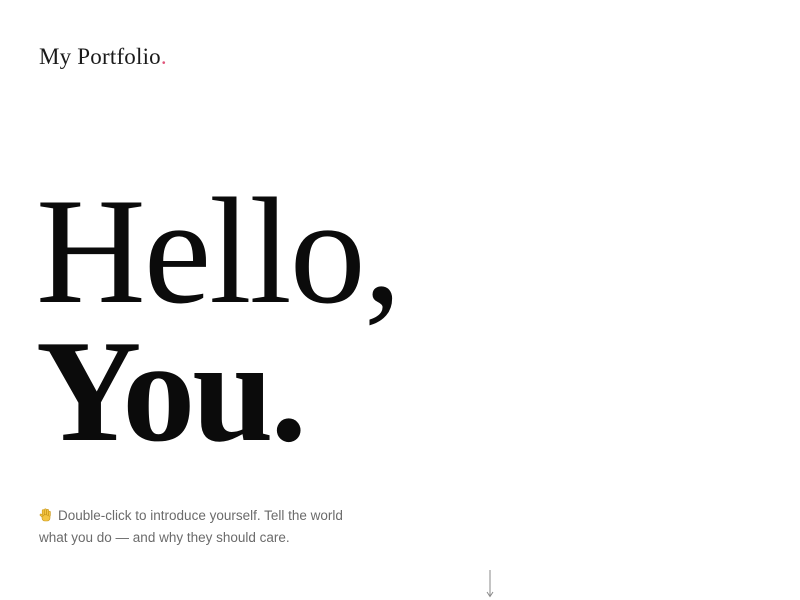  Describe the element at coordinates (490, 584) in the screenshot. I see `arrow-down-icon` at that location.